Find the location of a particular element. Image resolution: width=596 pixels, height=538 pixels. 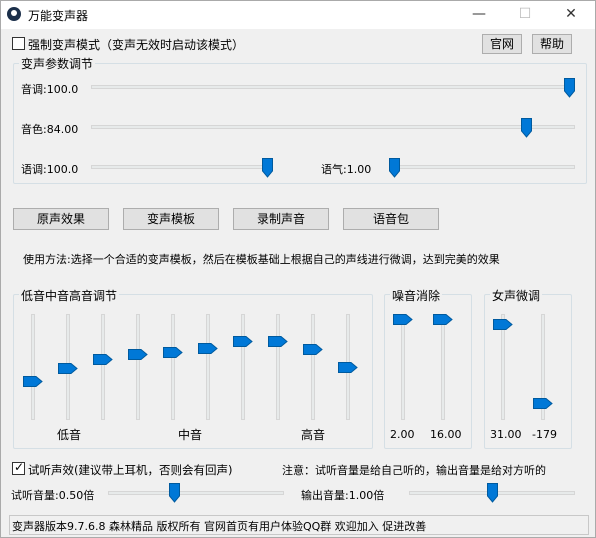

eq-band-5-slider-thumb is located at coordinates (173, 353).